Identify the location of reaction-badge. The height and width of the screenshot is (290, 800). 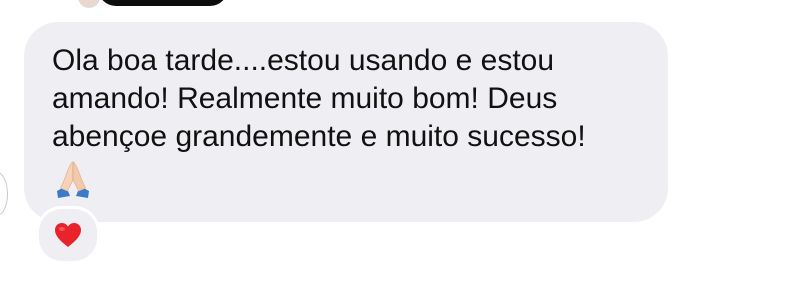
(68, 235).